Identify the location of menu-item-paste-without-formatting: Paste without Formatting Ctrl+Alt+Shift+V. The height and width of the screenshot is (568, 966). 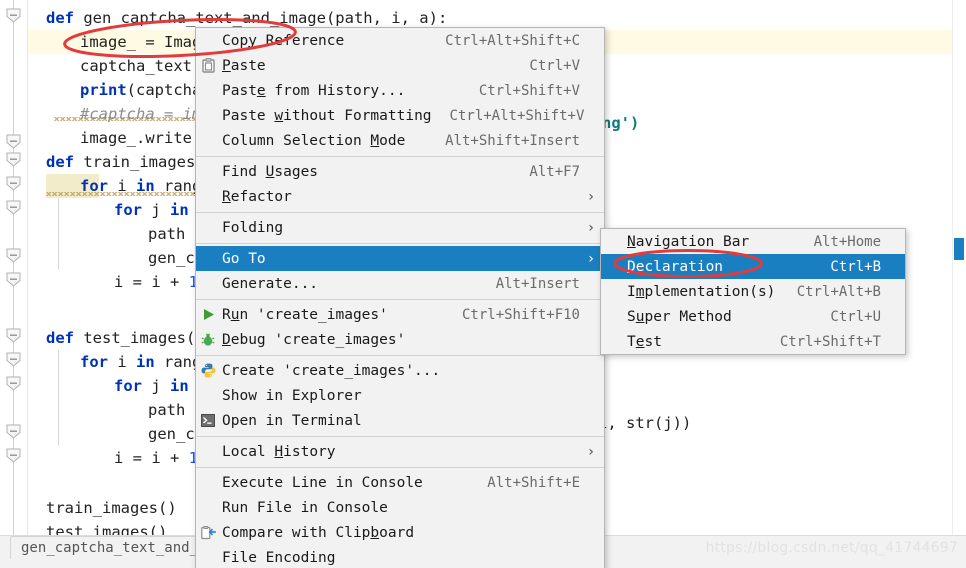
(400, 115).